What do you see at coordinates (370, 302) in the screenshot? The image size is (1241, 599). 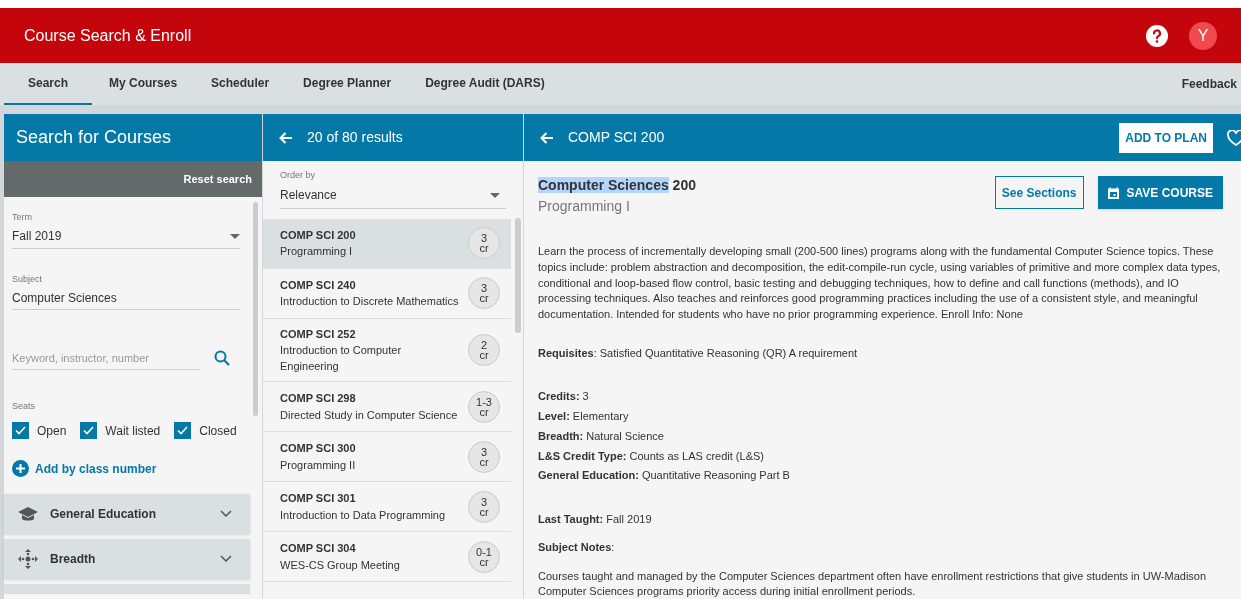 I see `course-title: Introduction to Discrete Mathematics` at bounding box center [370, 302].